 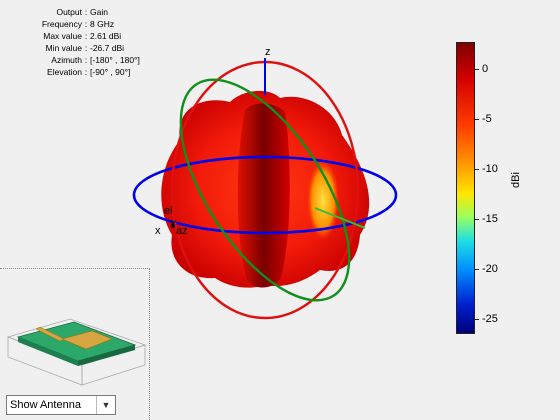 What do you see at coordinates (95, 60) in the screenshot?
I see `info-row-azimuth: Azimuth: [-180° , 180°]` at bounding box center [95, 60].